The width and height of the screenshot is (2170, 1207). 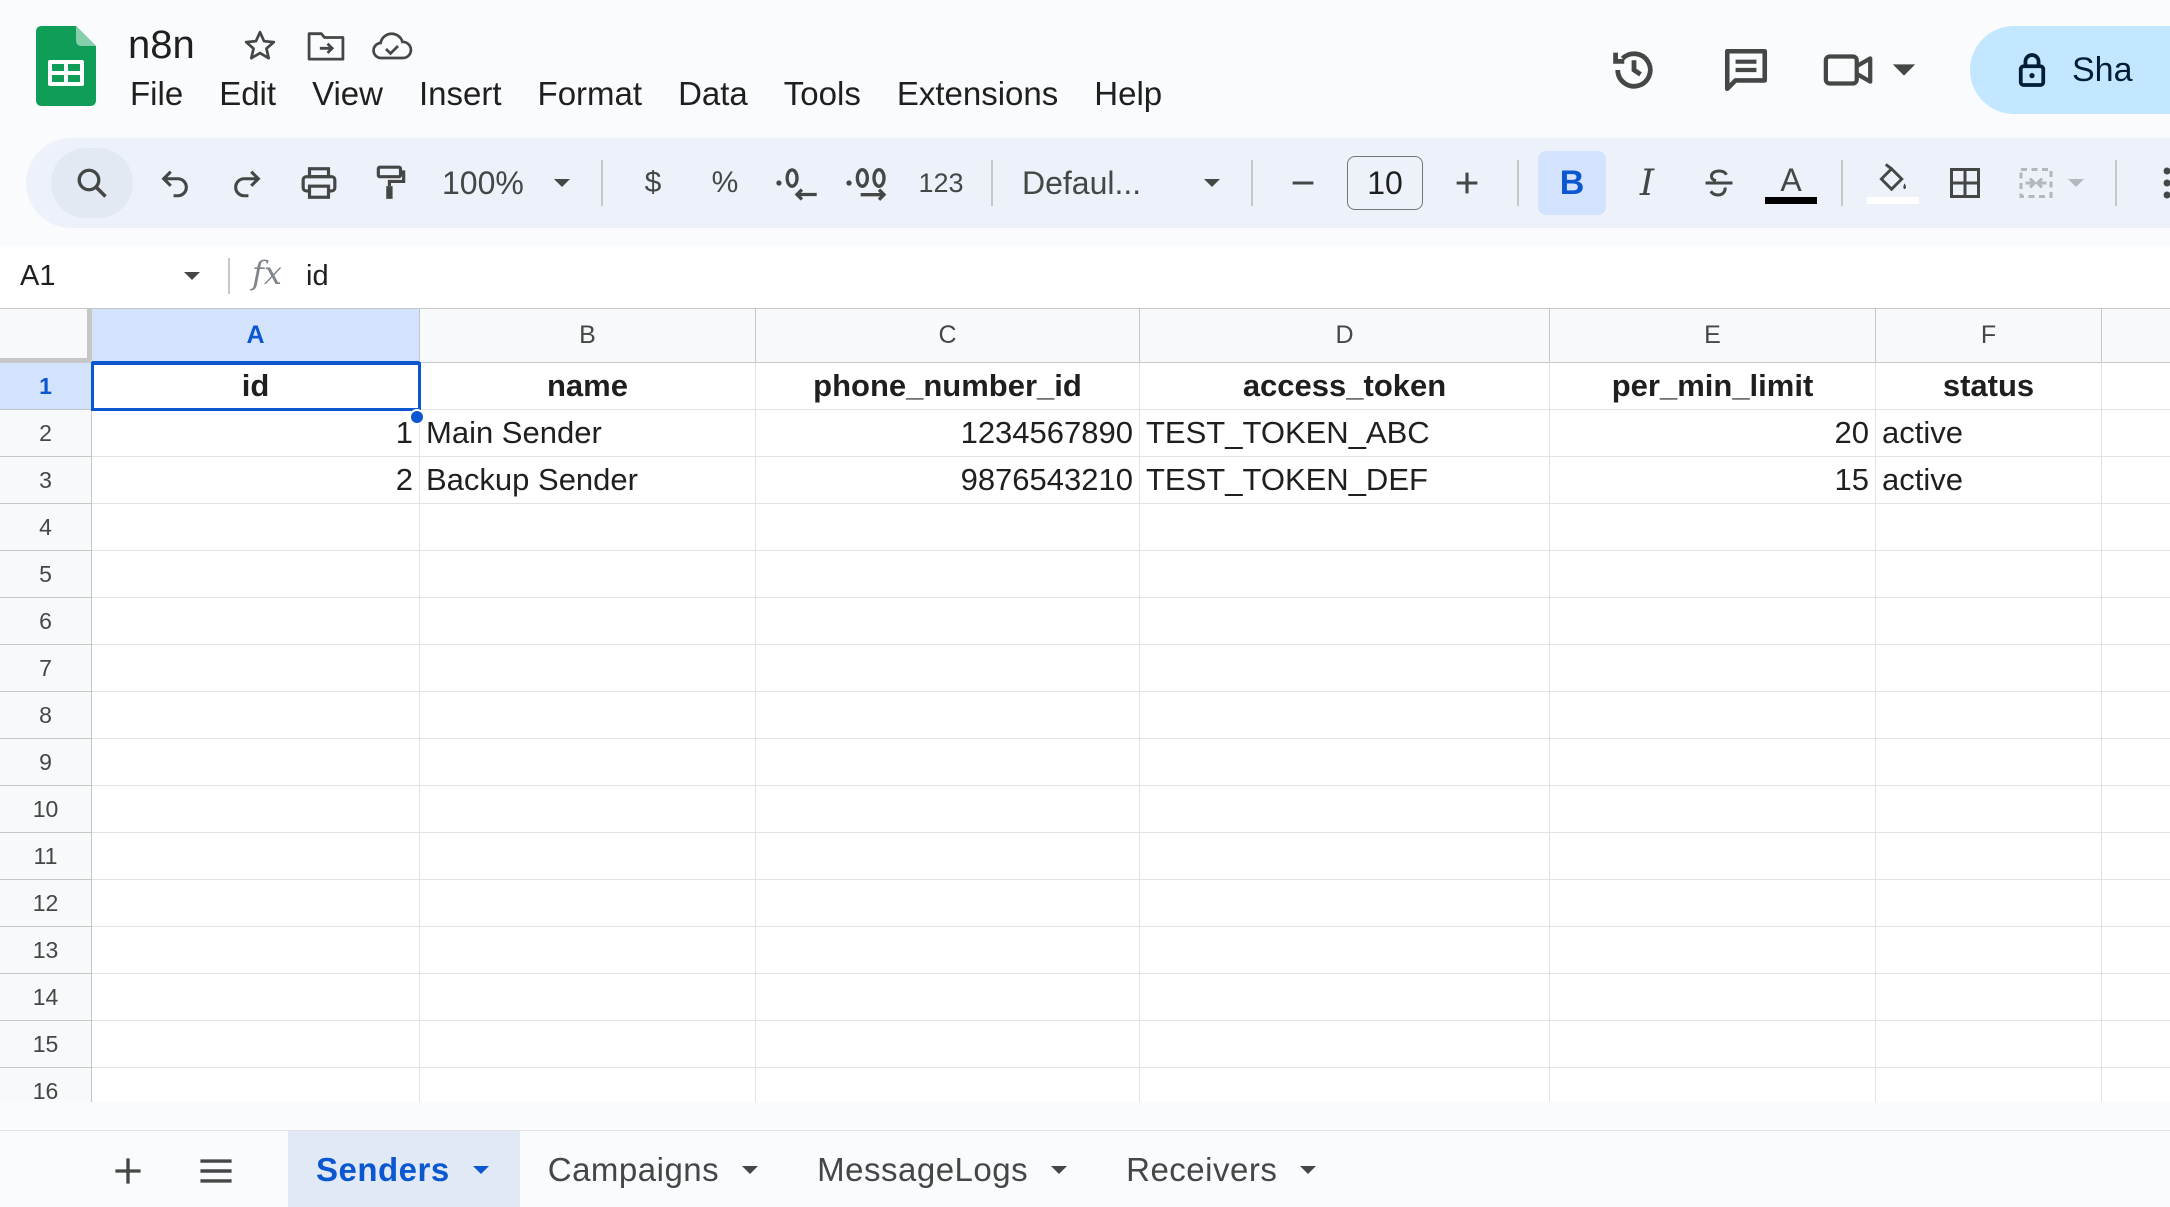 I want to click on cell: phone_number_id, so click(x=948, y=386).